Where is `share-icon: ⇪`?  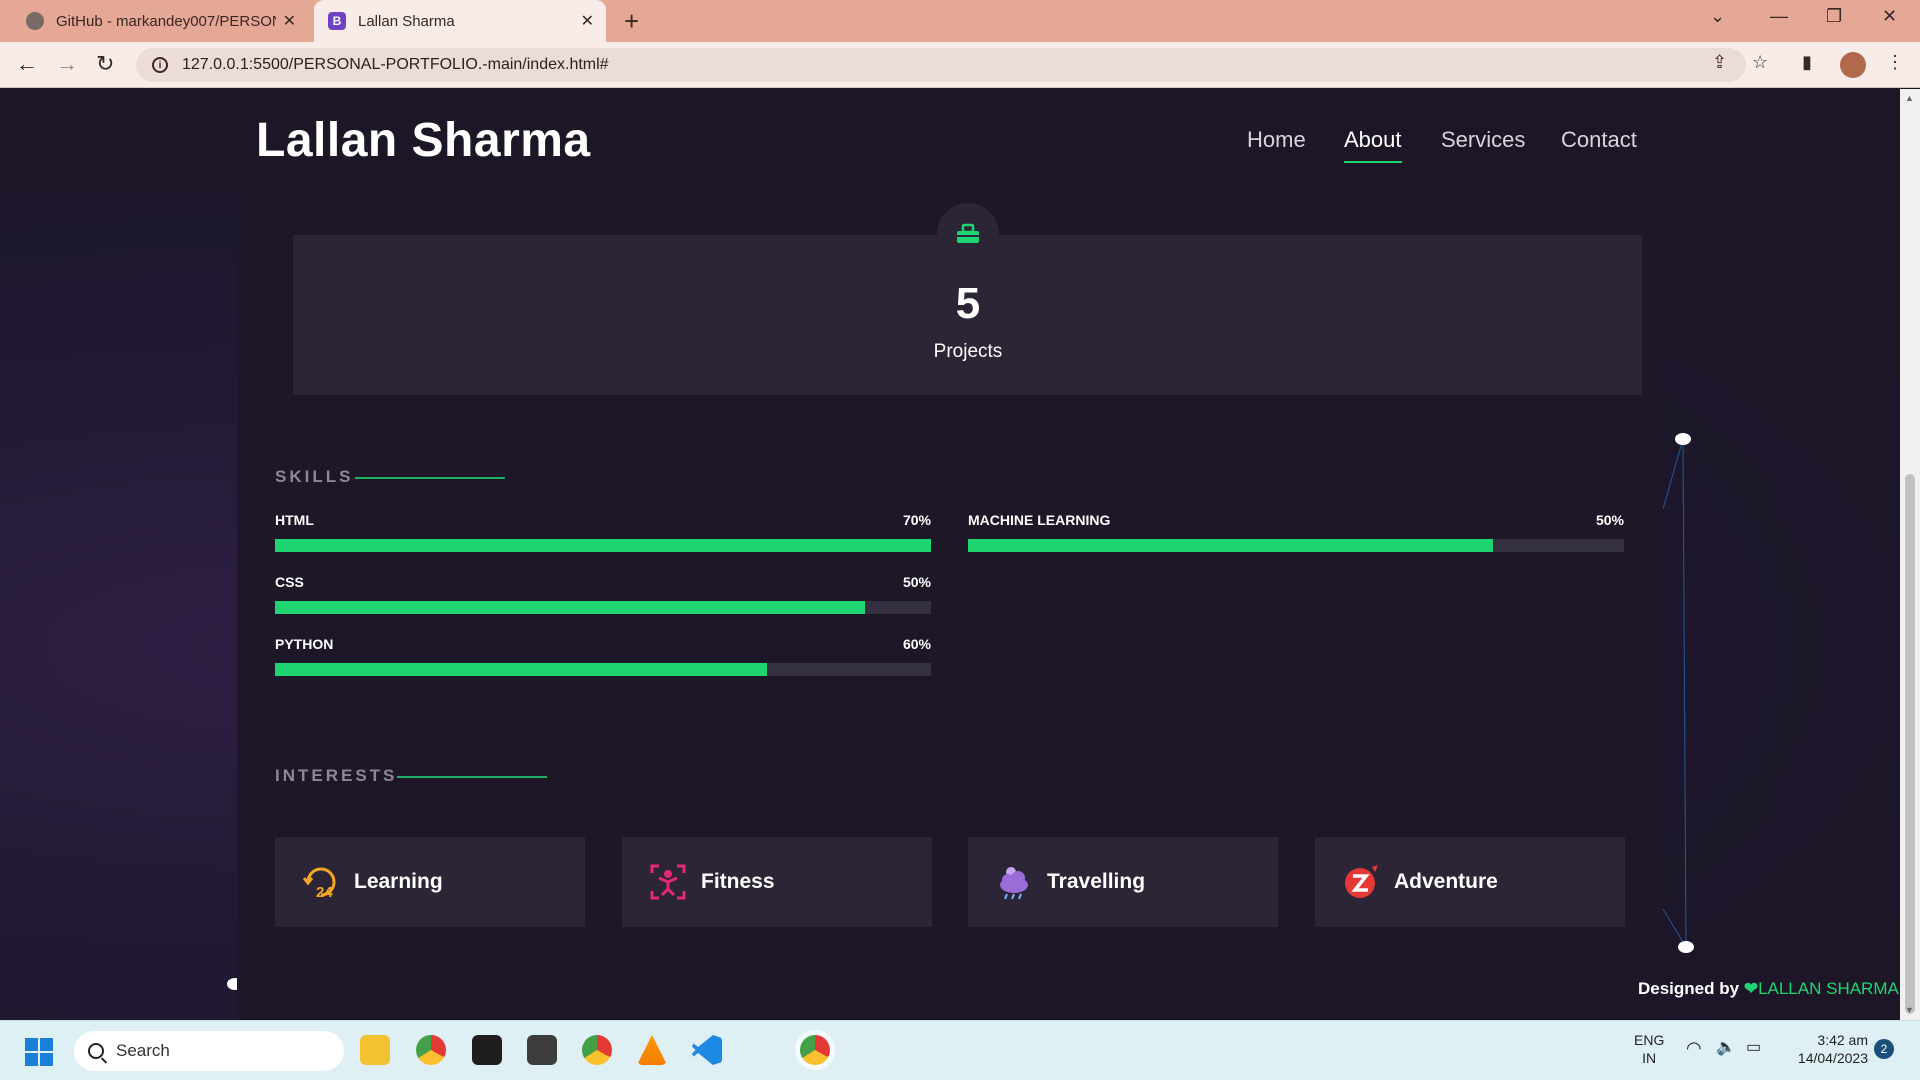
share-icon: ⇪ is located at coordinates (1719, 62).